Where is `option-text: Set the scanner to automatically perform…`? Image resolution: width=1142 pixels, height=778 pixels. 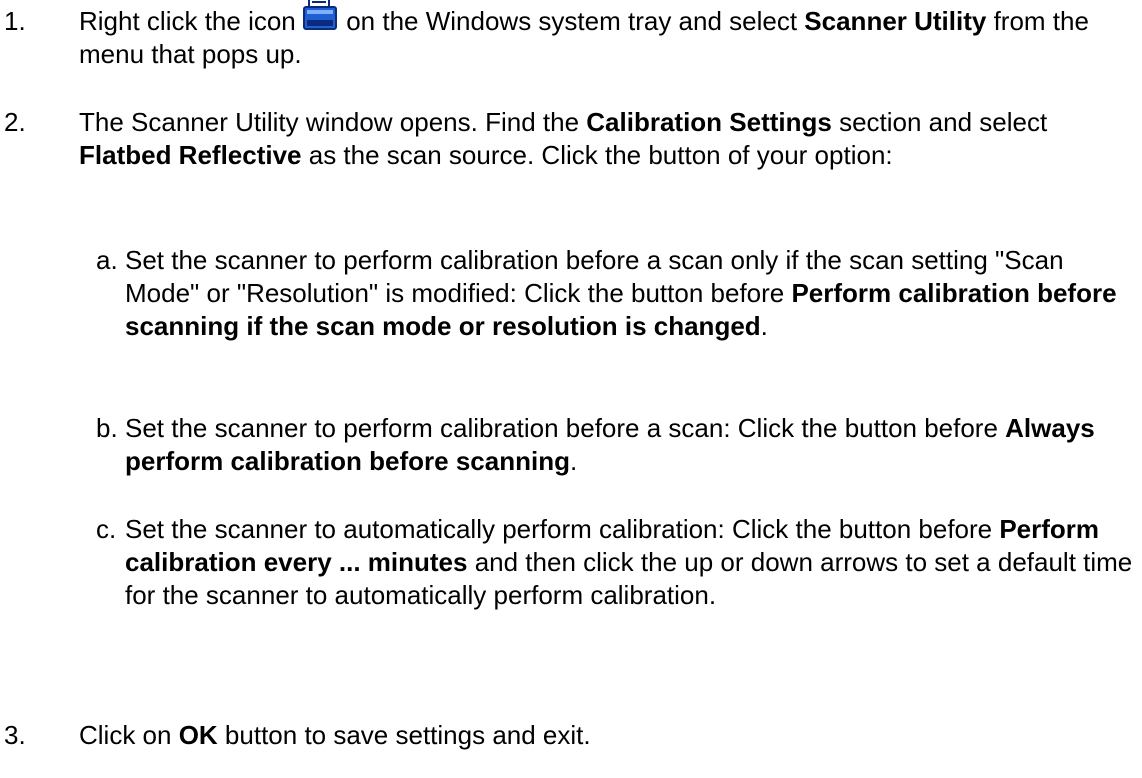 option-text: Set the scanner to automatically perform… is located at coordinates (629, 562).